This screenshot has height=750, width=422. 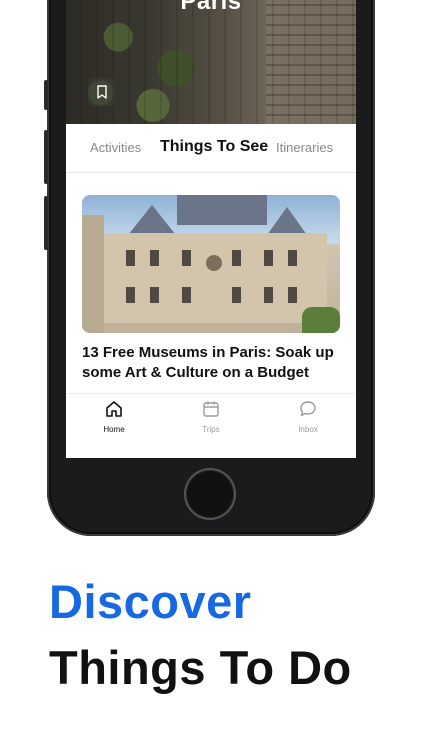 I want to click on tab-things-to-see: Things To See, so click(x=214, y=147).